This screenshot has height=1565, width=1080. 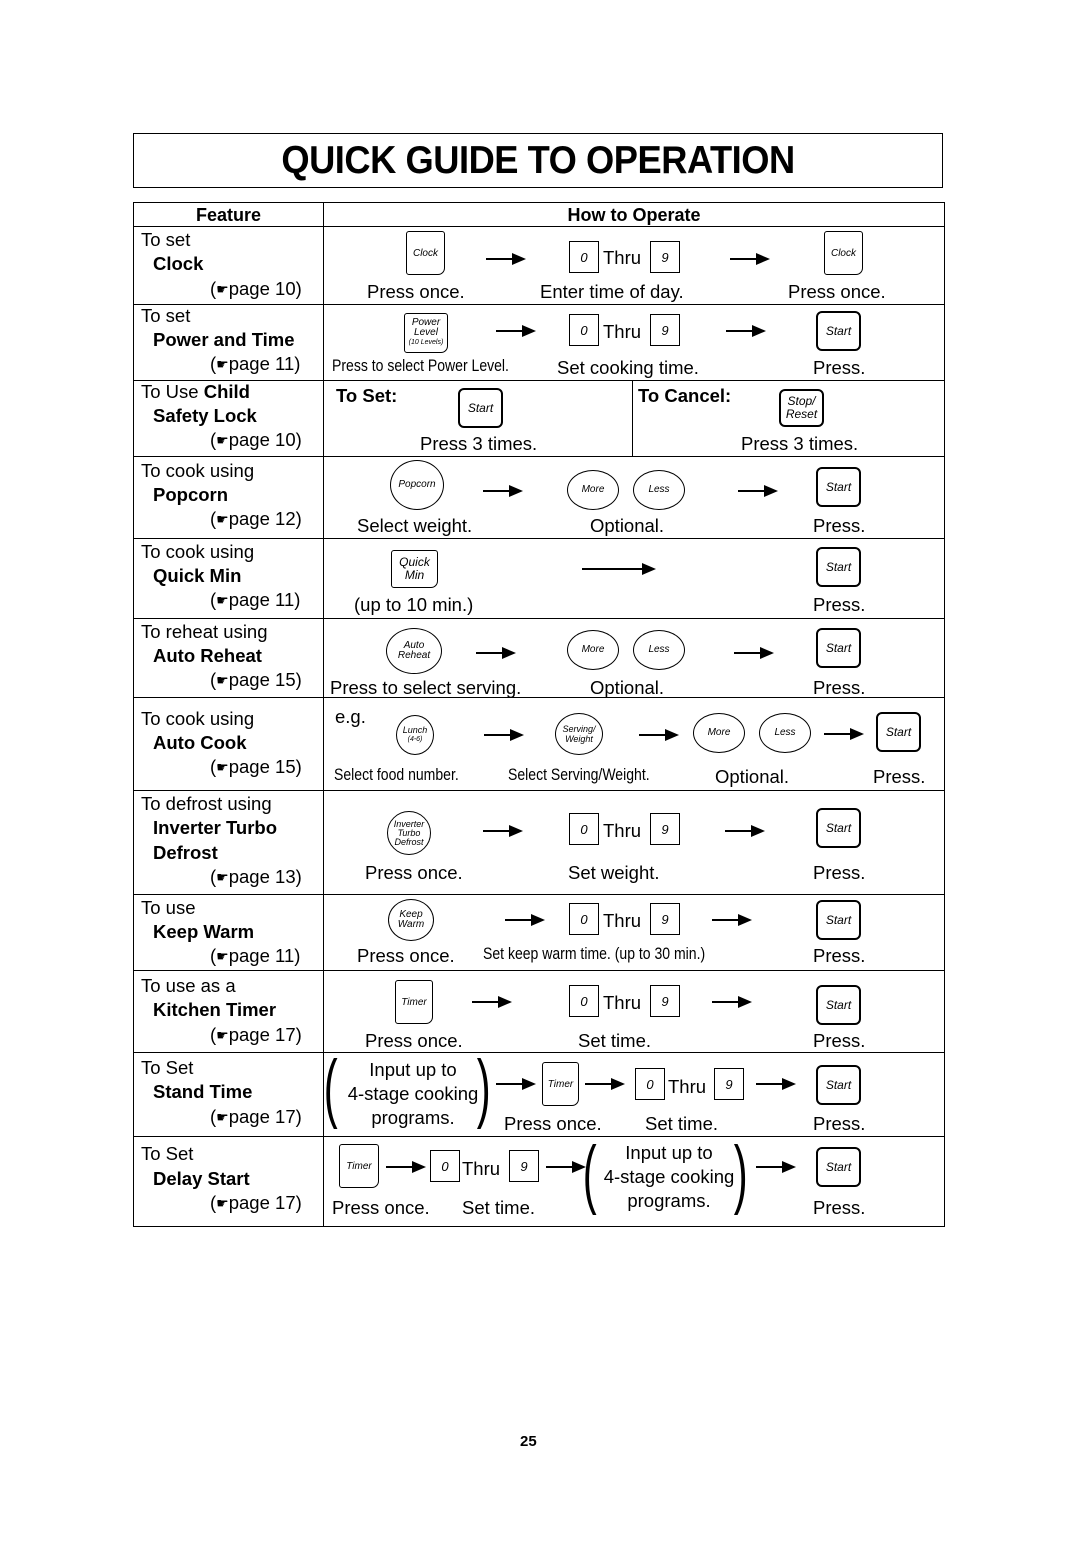 I want to click on feature-intro: To defrost using, so click(x=206, y=803).